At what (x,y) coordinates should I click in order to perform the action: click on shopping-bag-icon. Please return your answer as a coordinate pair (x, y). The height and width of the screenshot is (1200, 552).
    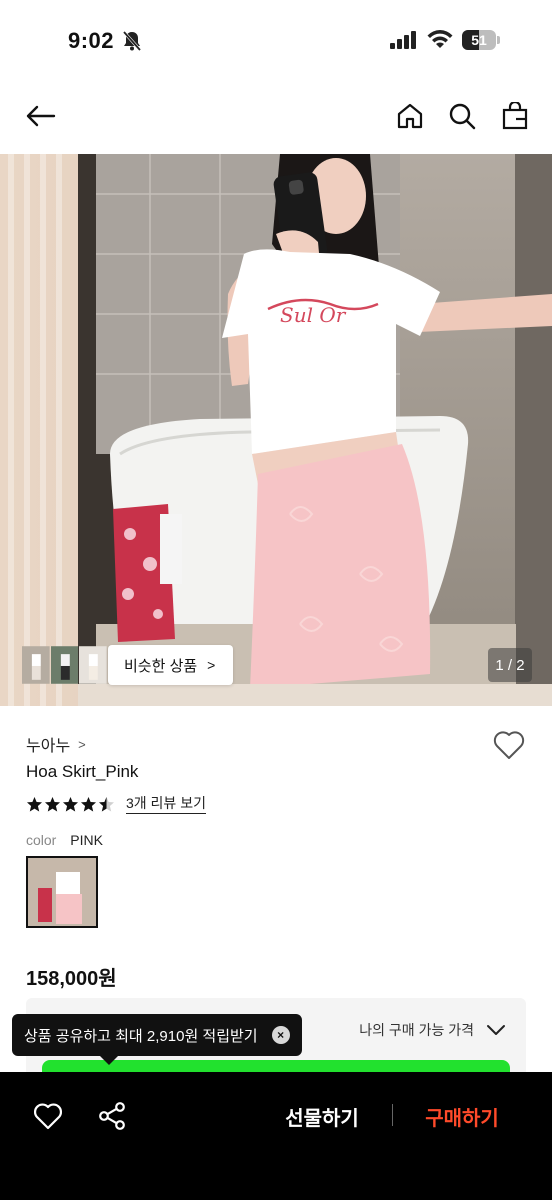
    Looking at the image, I should click on (515, 116).